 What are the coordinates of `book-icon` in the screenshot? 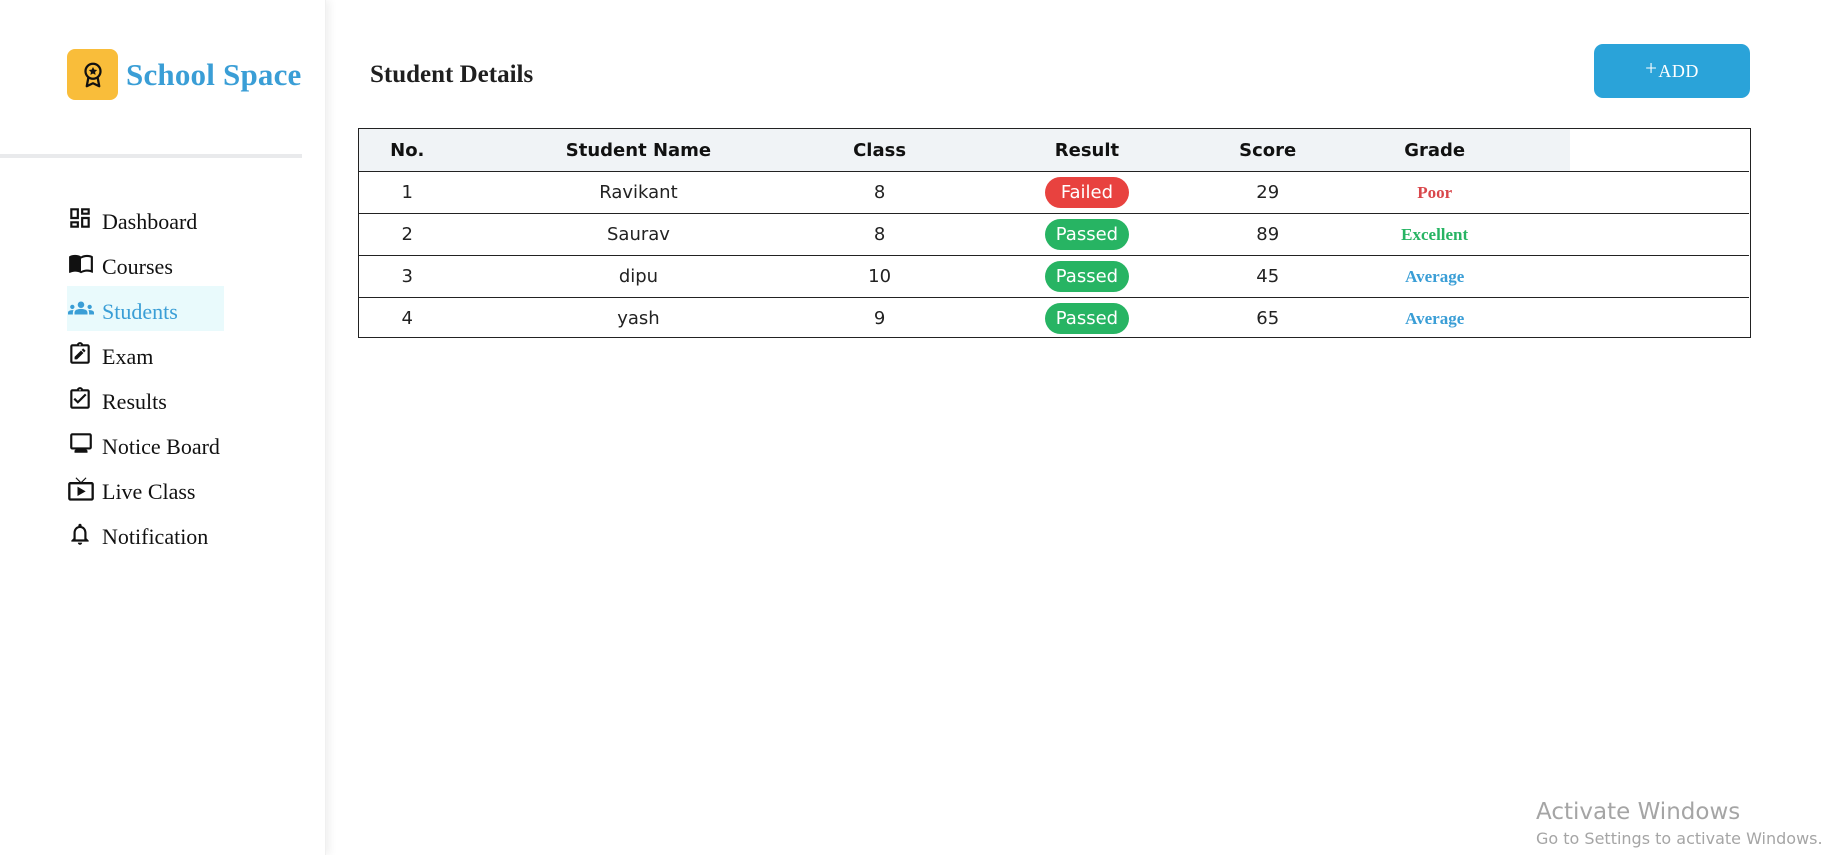 It's located at (81, 264).